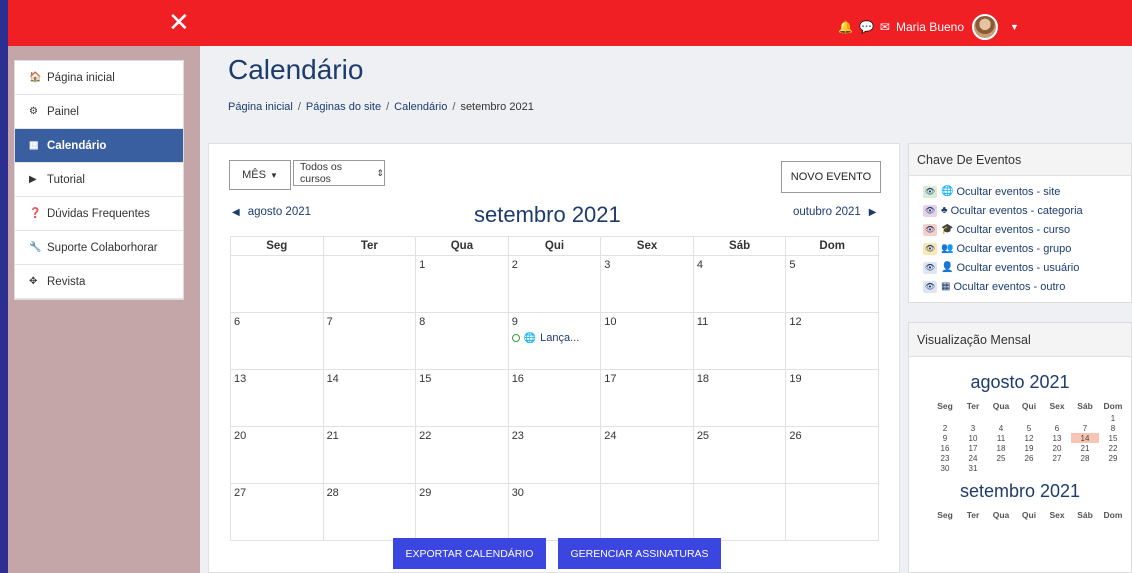 Image resolution: width=1132 pixels, height=573 pixels. What do you see at coordinates (1029, 406) in the screenshot?
I see `mini-weekday: Qui` at bounding box center [1029, 406].